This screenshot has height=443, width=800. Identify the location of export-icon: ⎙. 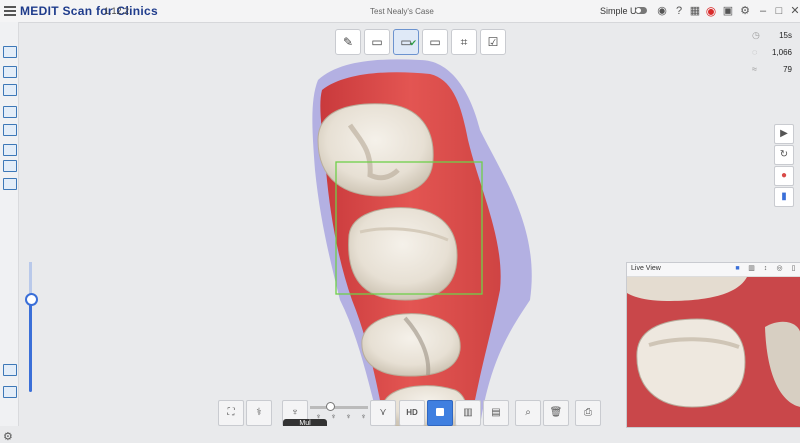
(588, 413).